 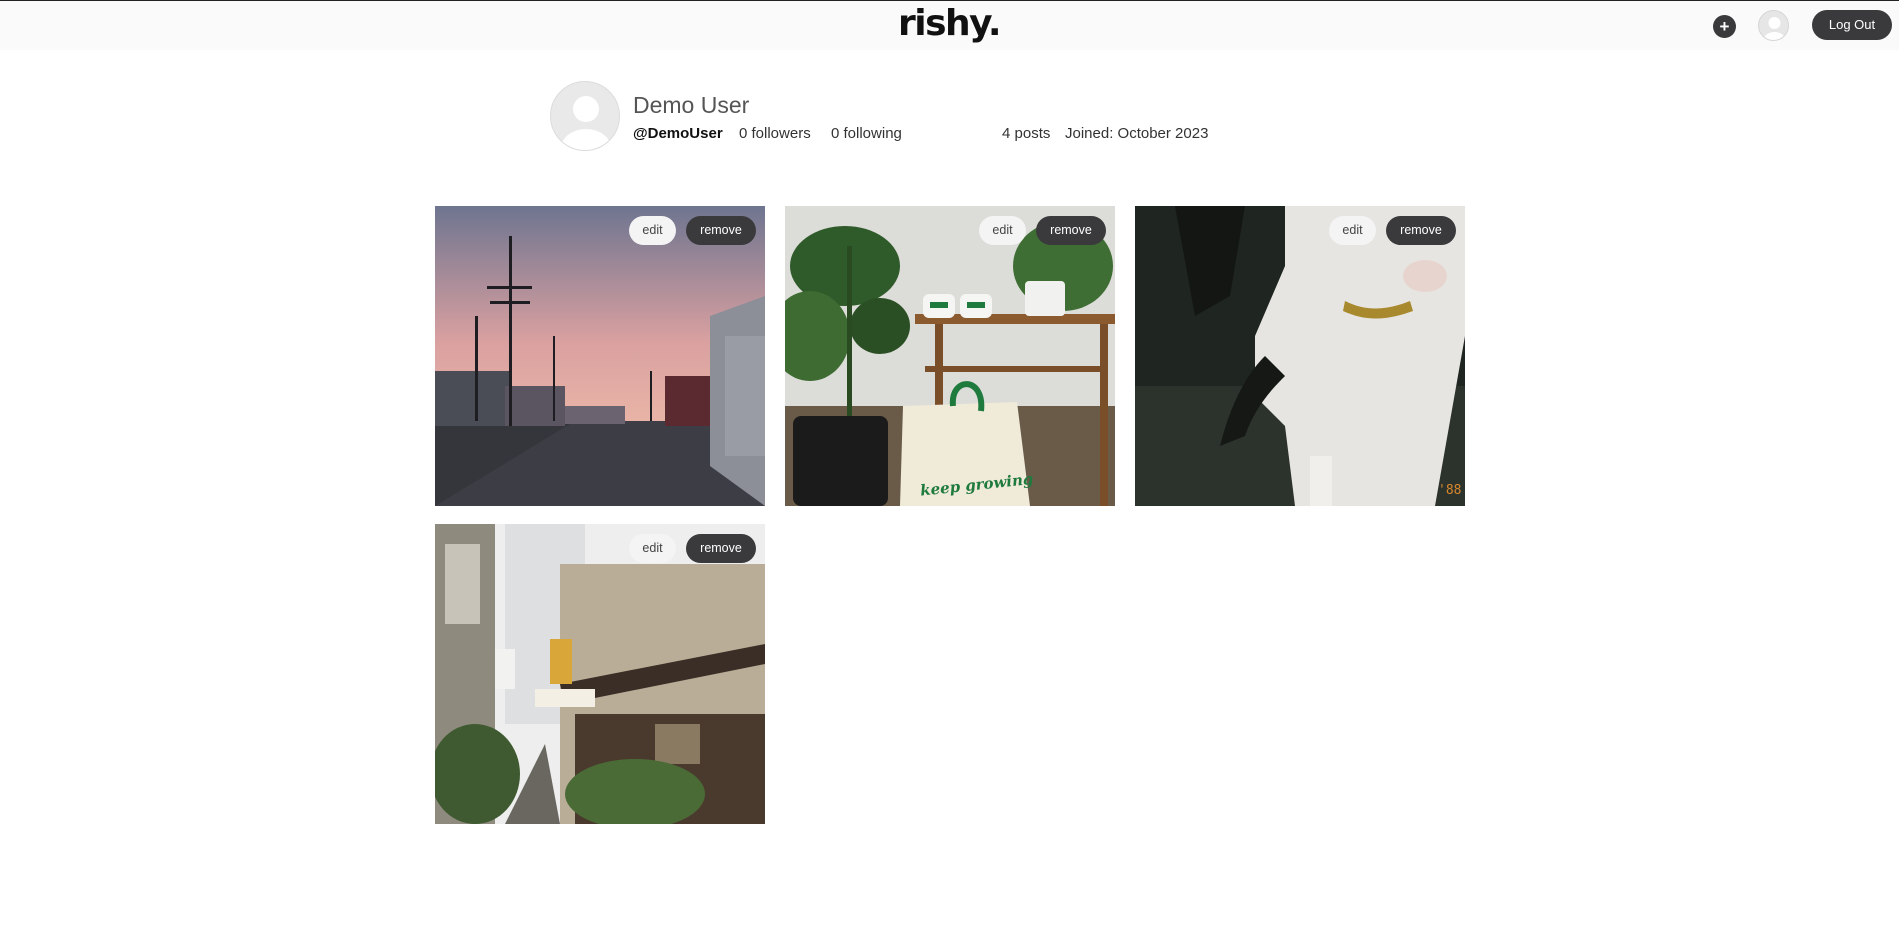 What do you see at coordinates (1449, 490) in the screenshot?
I see `date-stamp: '88` at bounding box center [1449, 490].